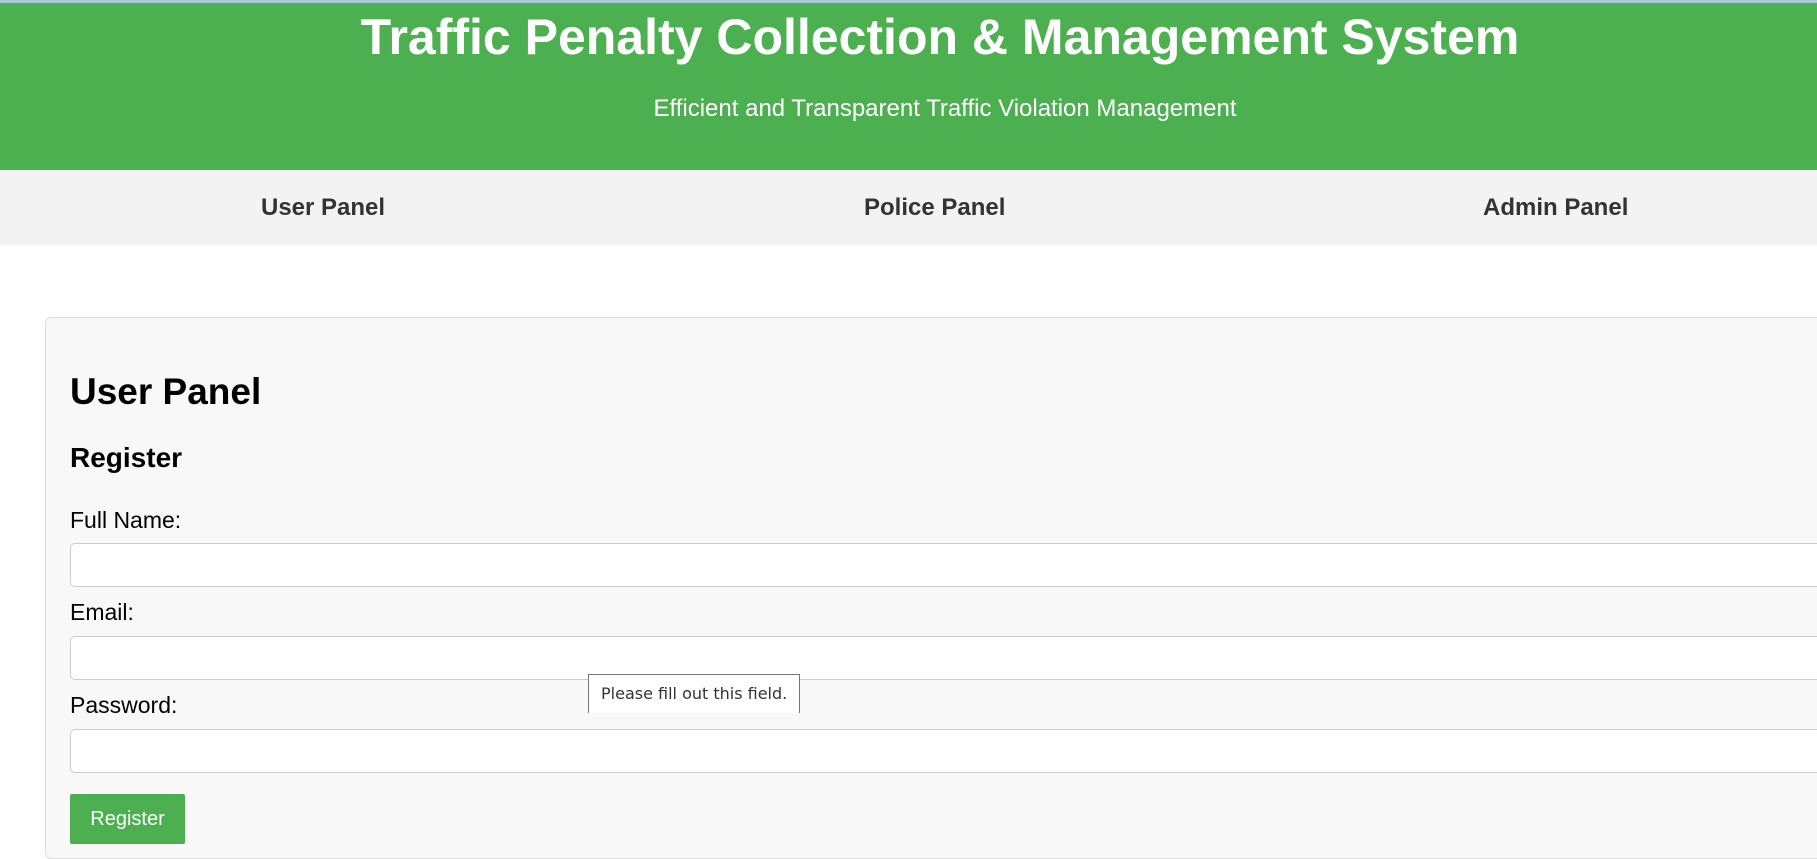 The width and height of the screenshot is (1817, 859). Describe the element at coordinates (124, 705) in the screenshot. I see `password-label: Password:` at that location.